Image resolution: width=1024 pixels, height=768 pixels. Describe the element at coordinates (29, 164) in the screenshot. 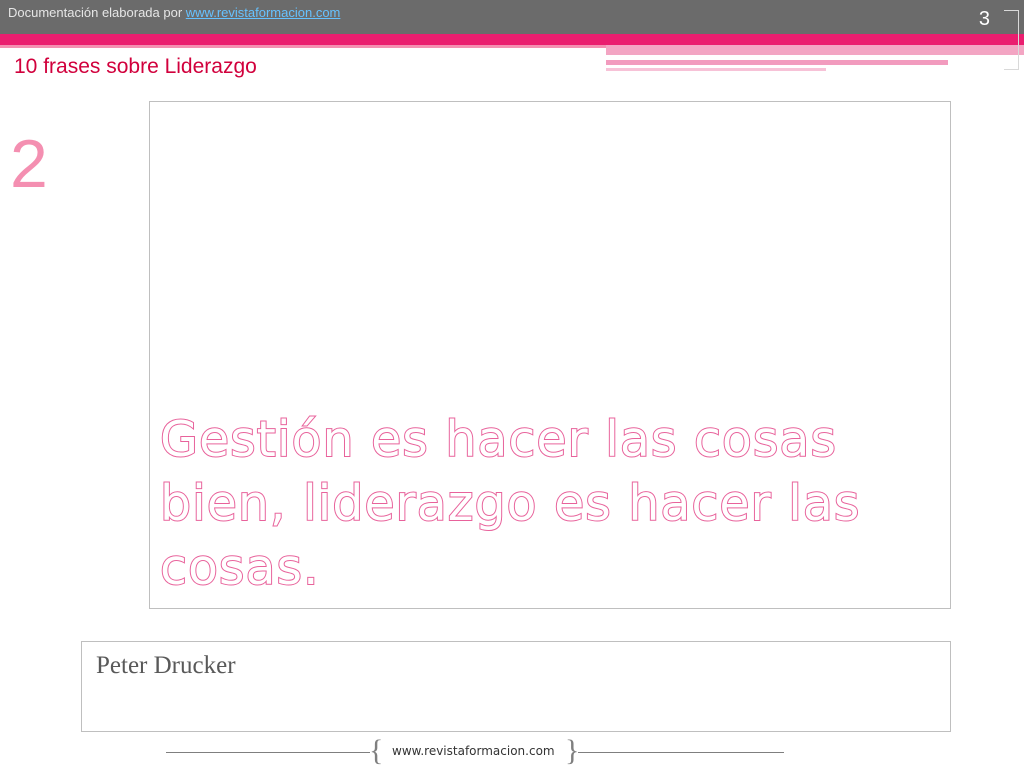

I see `quote-number: 2` at that location.